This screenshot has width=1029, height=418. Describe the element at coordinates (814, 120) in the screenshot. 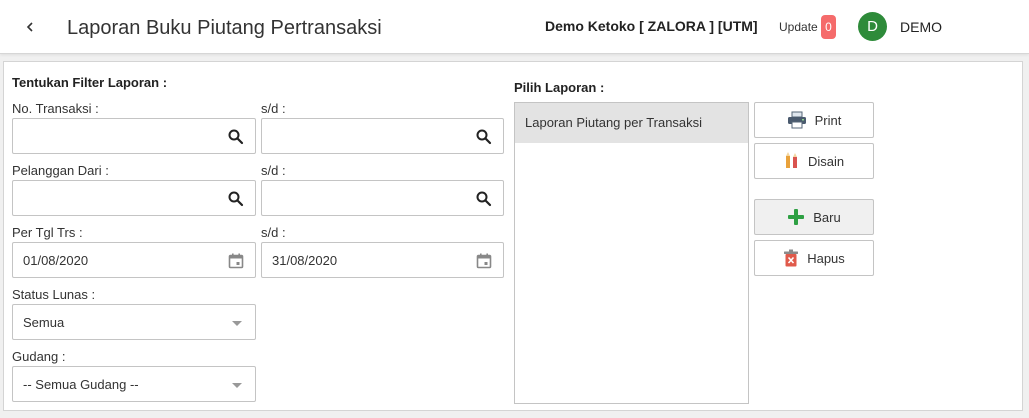

I see `print-button: Print` at that location.